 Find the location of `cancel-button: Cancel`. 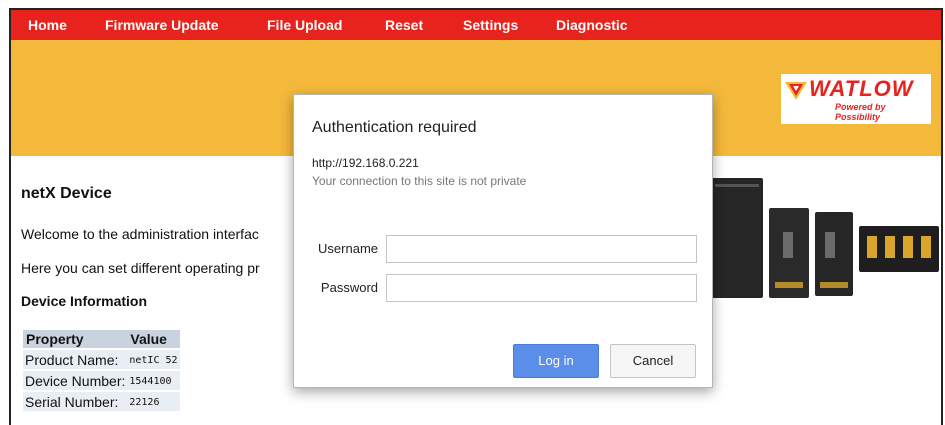

cancel-button: Cancel is located at coordinates (653, 361).